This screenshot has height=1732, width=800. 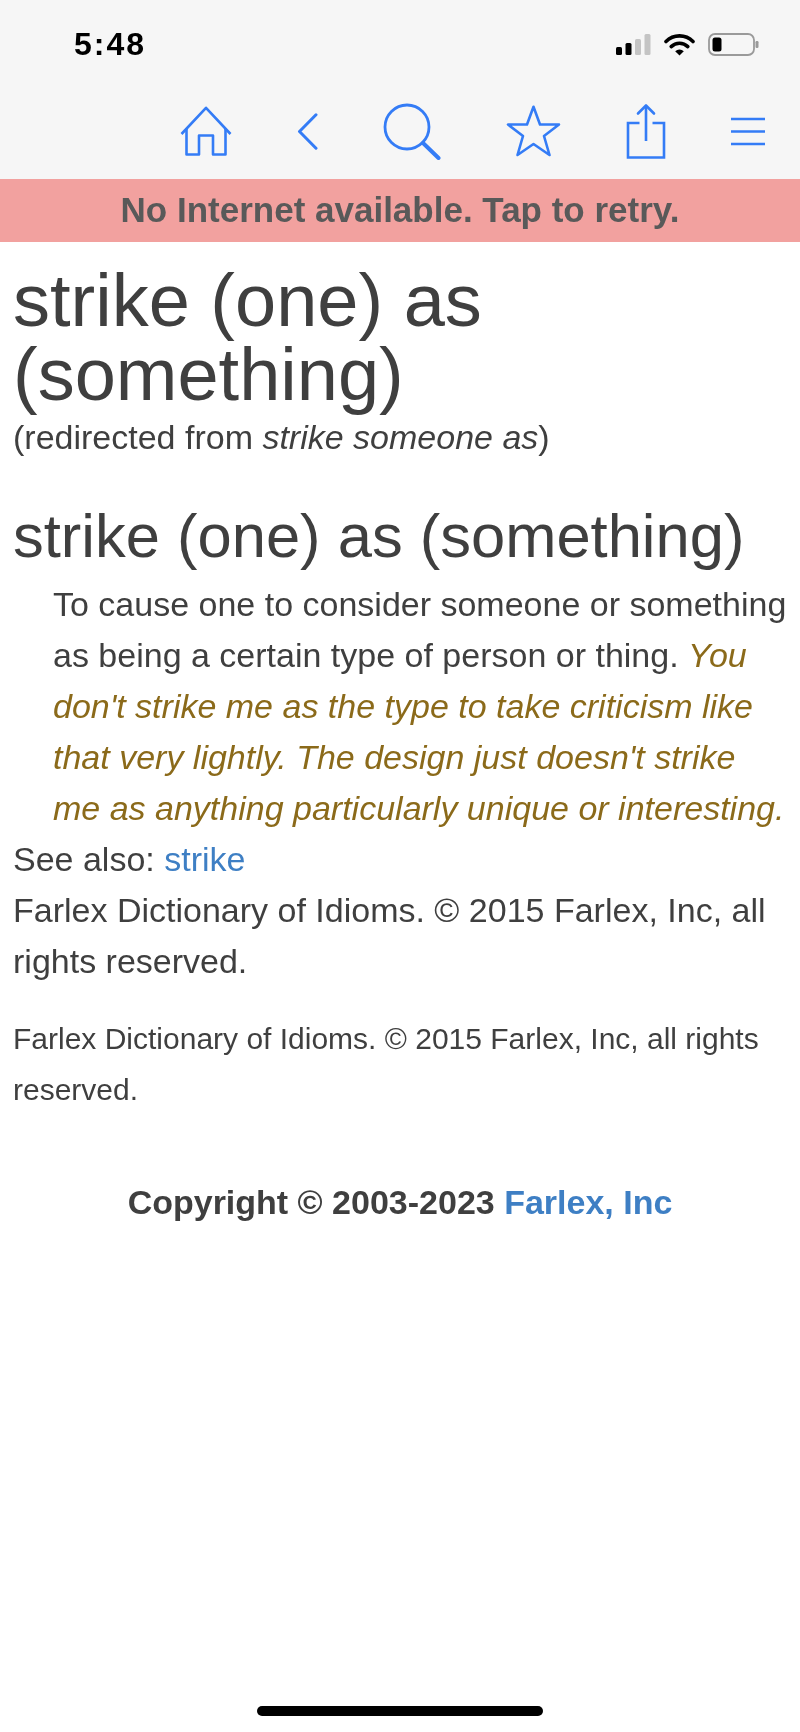 I want to click on share-icon, so click(x=646, y=131).